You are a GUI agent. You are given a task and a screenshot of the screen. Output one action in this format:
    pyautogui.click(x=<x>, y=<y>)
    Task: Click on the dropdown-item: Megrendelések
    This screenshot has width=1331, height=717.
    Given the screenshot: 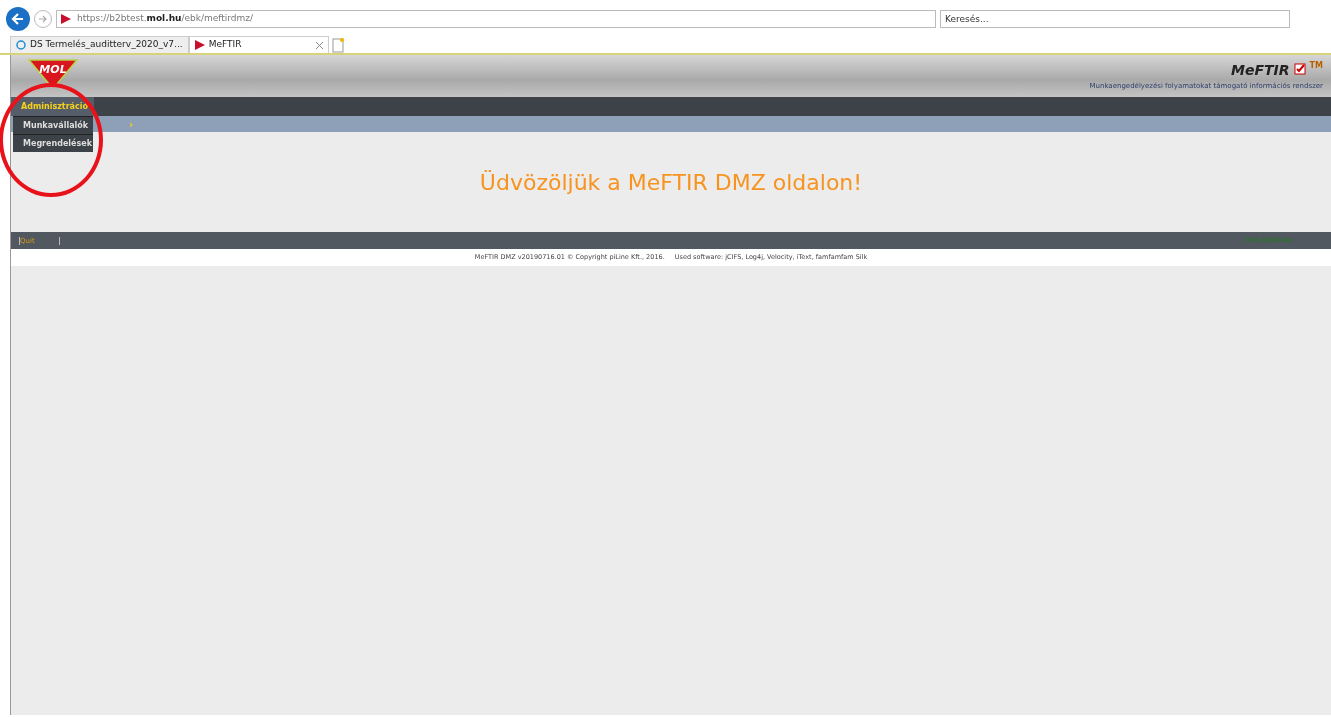 What is the action you would take?
    pyautogui.click(x=53, y=143)
    